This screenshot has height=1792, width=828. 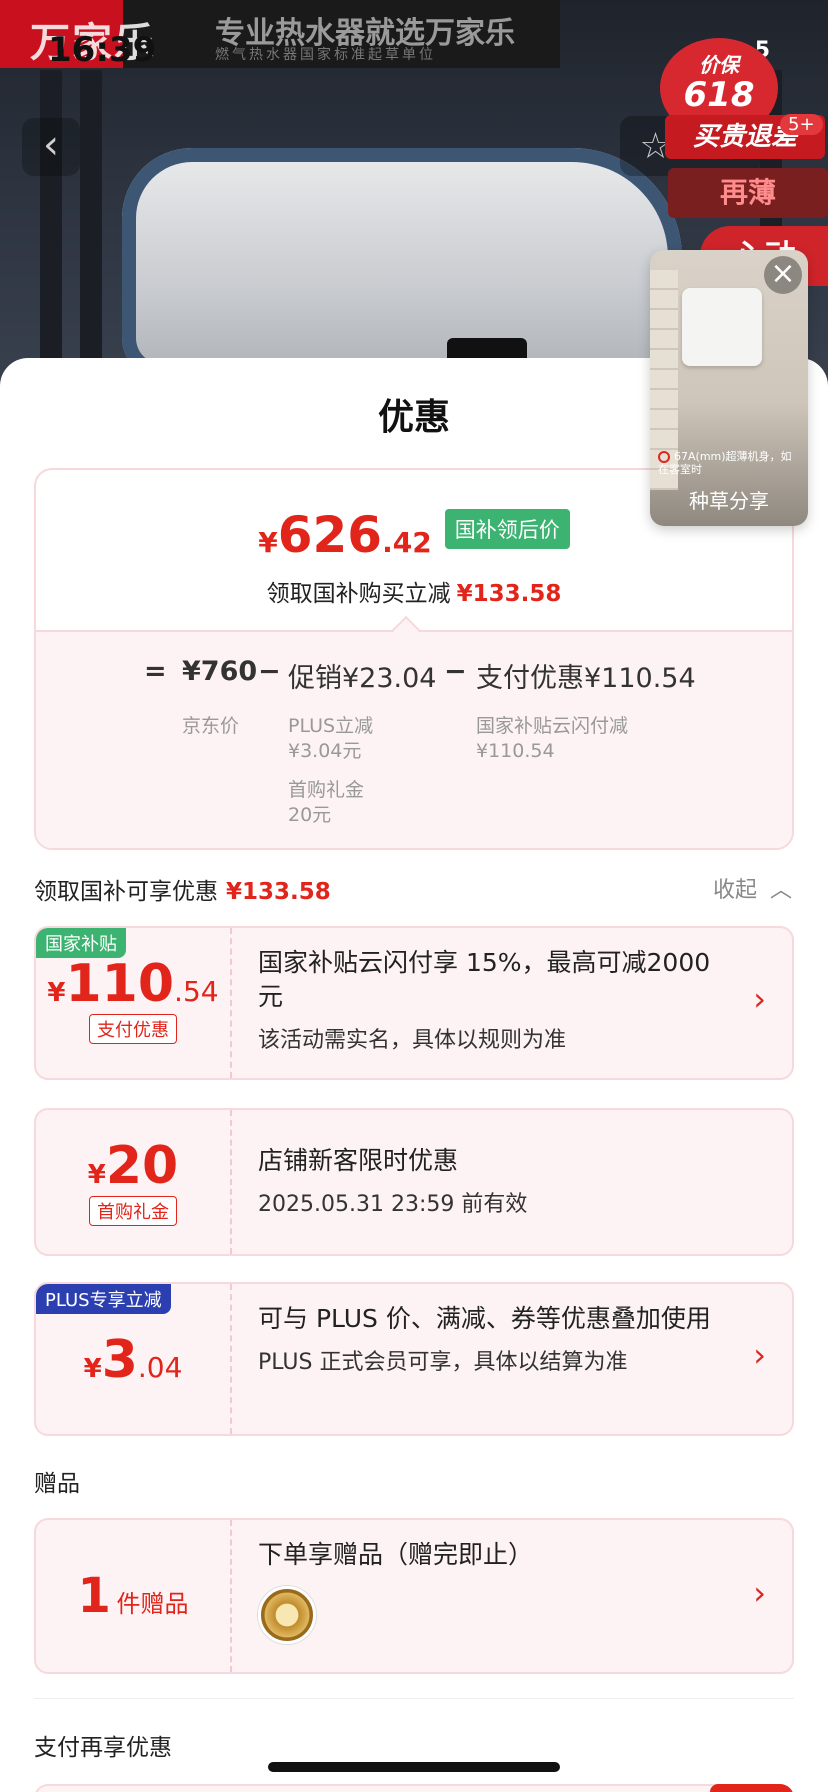 I want to click on chevron-left-icon: ‹, so click(x=51, y=145).